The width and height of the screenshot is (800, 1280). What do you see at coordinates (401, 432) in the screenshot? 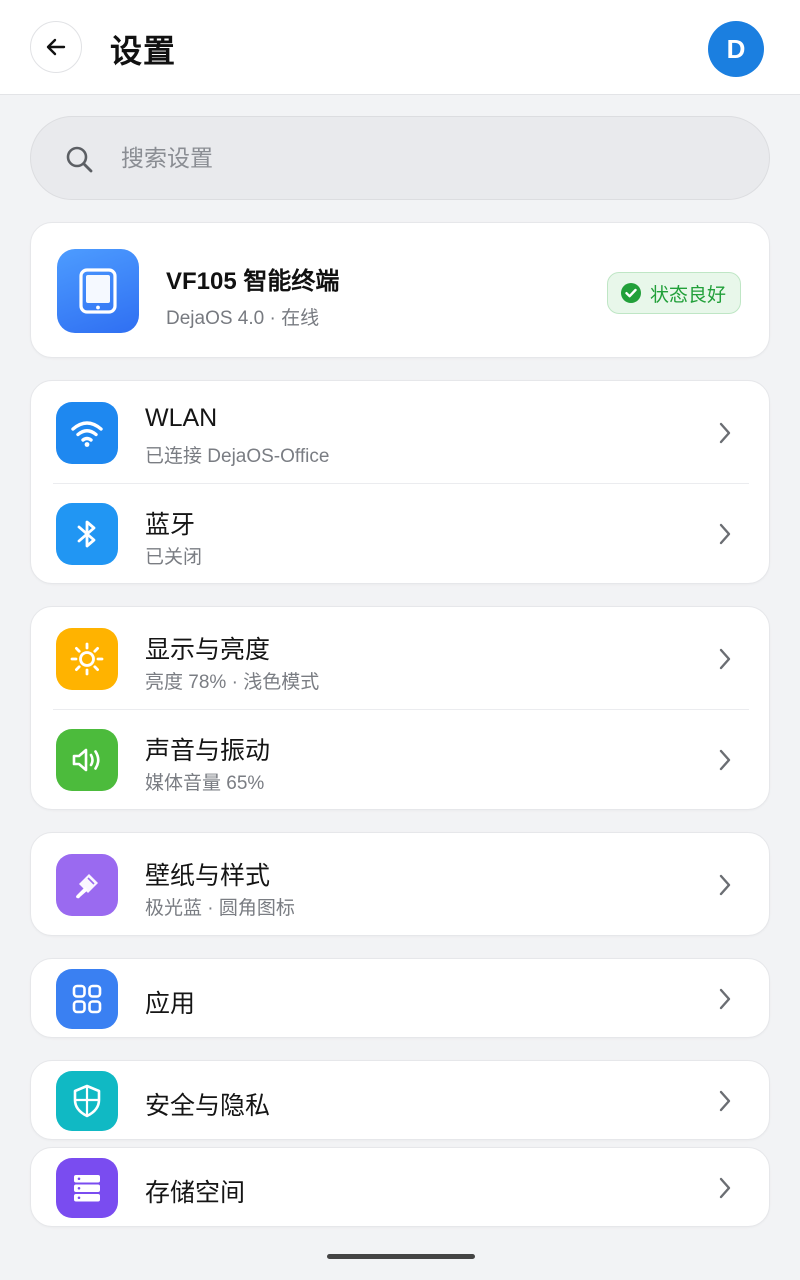
I see `settings-row-wlan: WLAN 已连接 DejaOS-Office` at bounding box center [401, 432].